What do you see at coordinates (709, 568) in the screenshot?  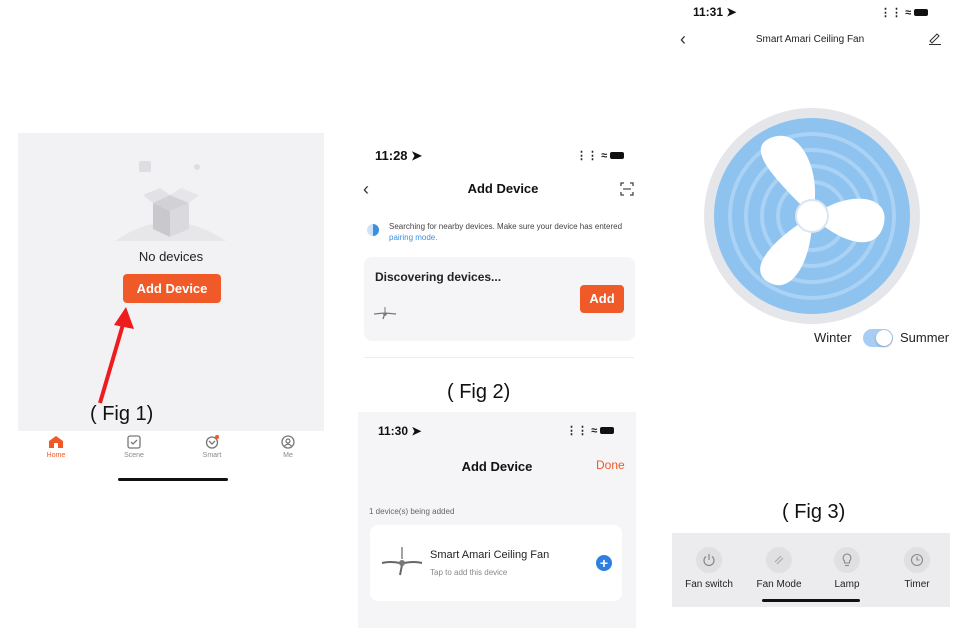 I see `fan-switch-button: Fan switch` at bounding box center [709, 568].